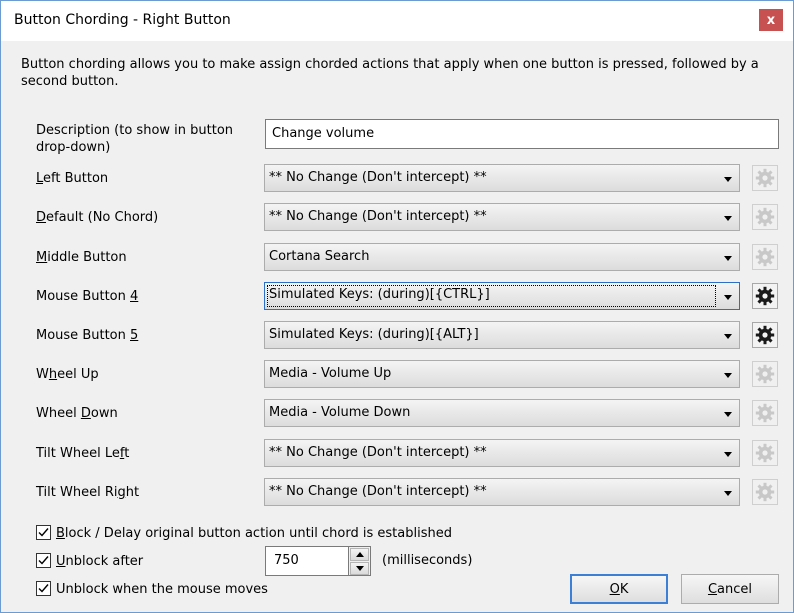  What do you see at coordinates (502, 257) in the screenshot?
I see `action-dropdown: Cortana Search` at bounding box center [502, 257].